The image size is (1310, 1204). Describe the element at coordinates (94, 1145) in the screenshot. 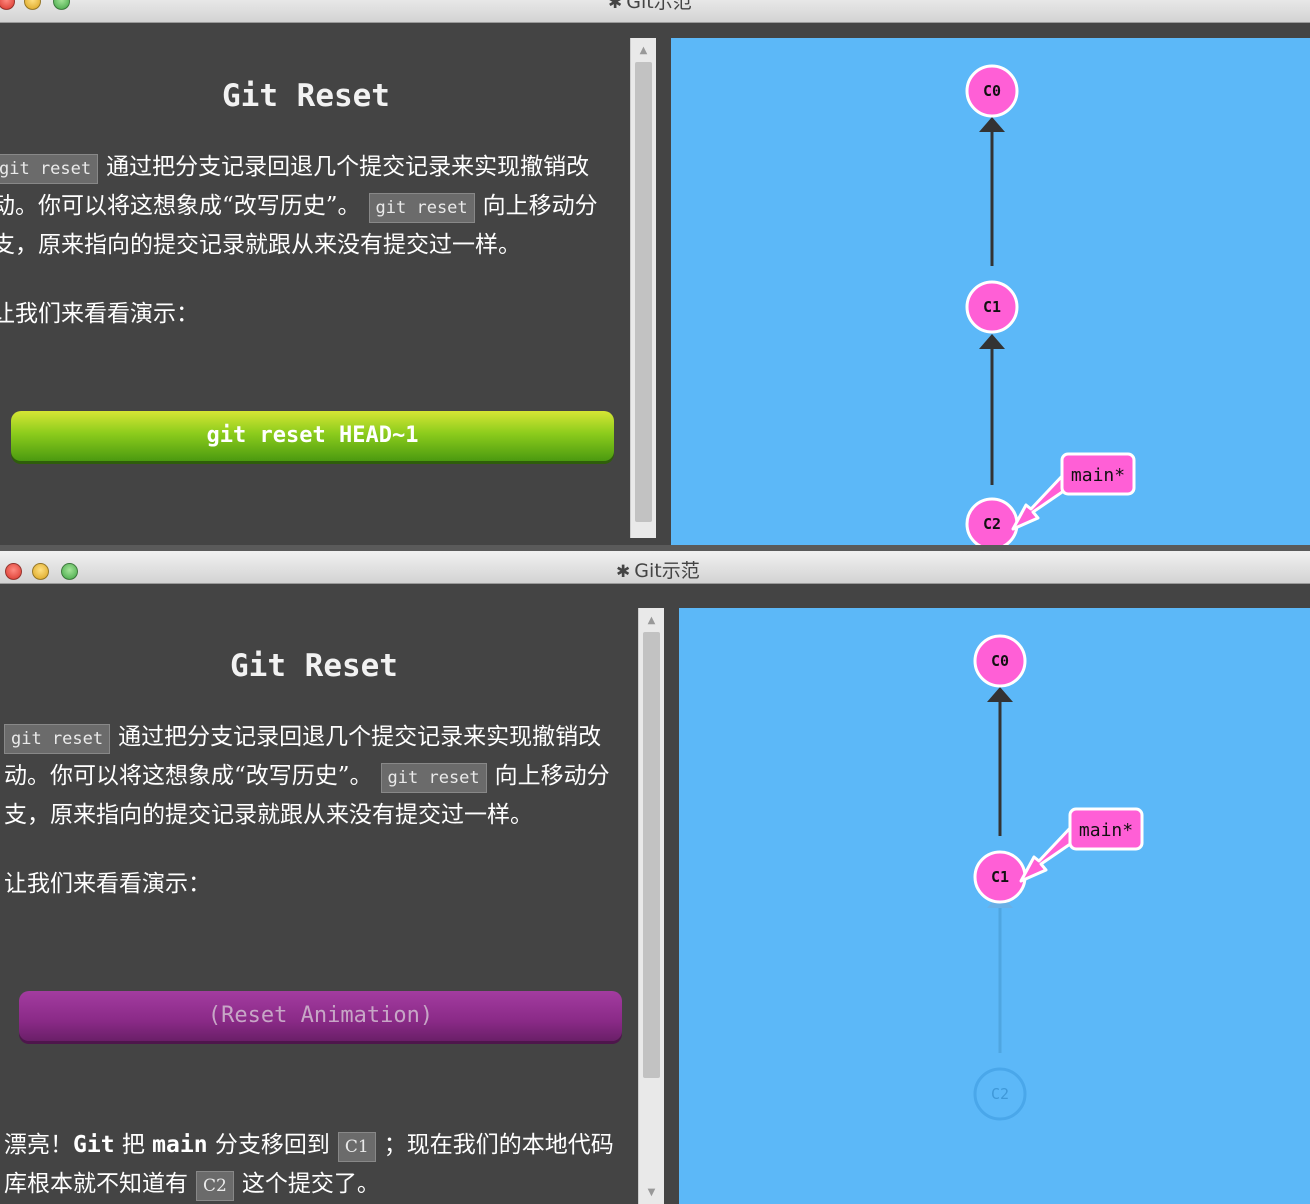

I see `result-text: Git` at that location.